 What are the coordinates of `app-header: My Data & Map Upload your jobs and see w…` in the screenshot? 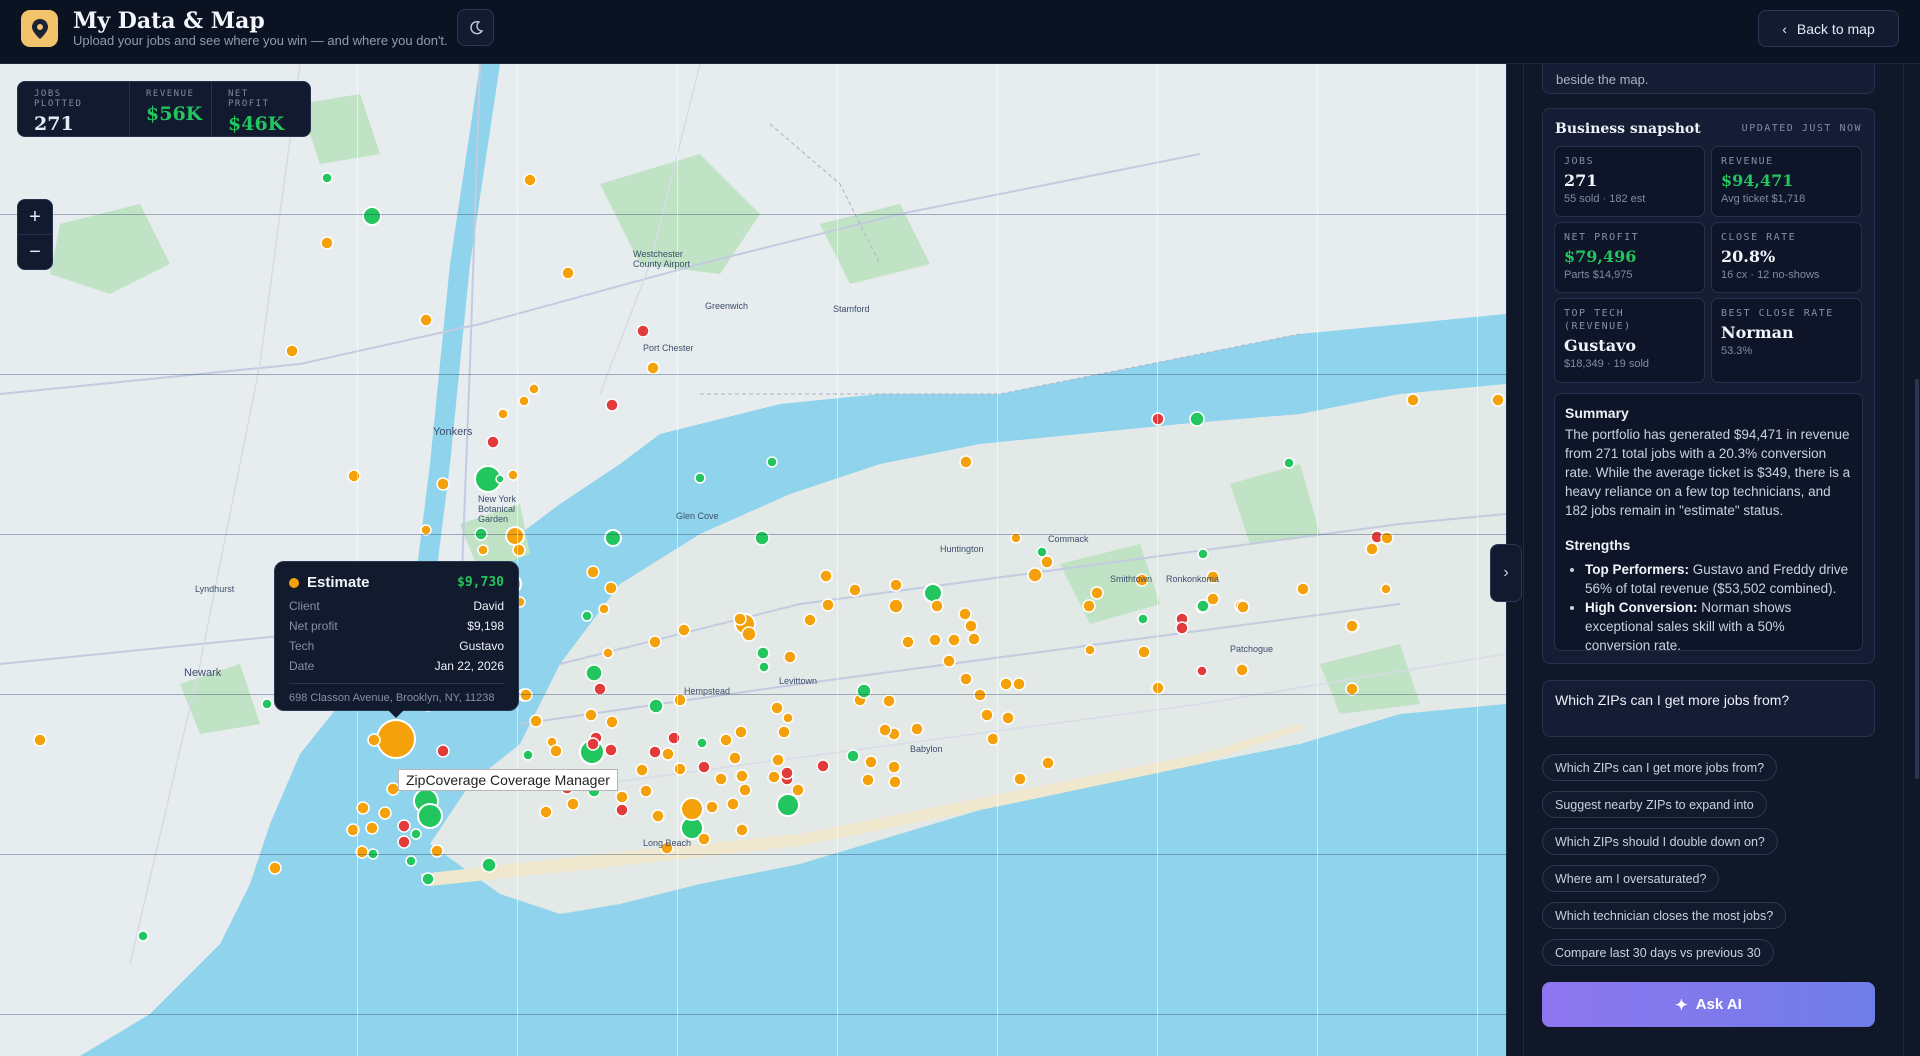 It's located at (960, 32).